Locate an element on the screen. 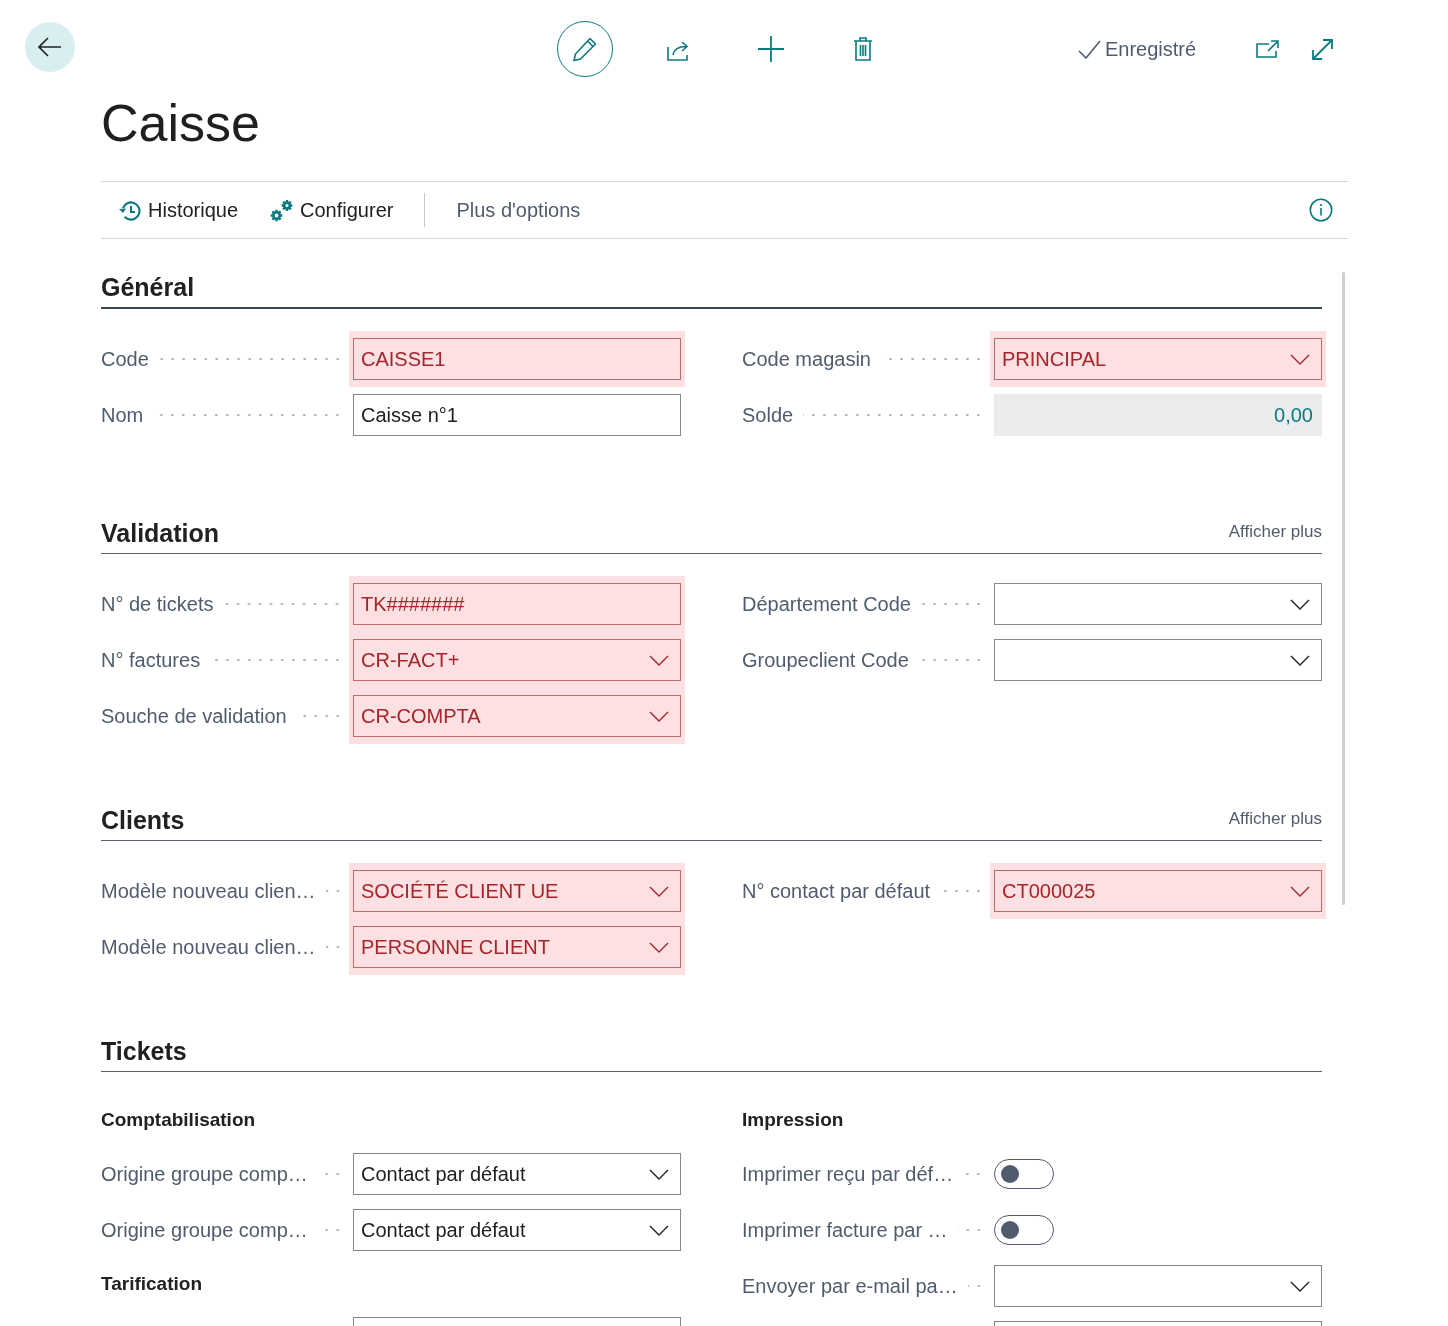 This screenshot has height=1326, width=1448. action-button: Historique is located at coordinates (178, 210).